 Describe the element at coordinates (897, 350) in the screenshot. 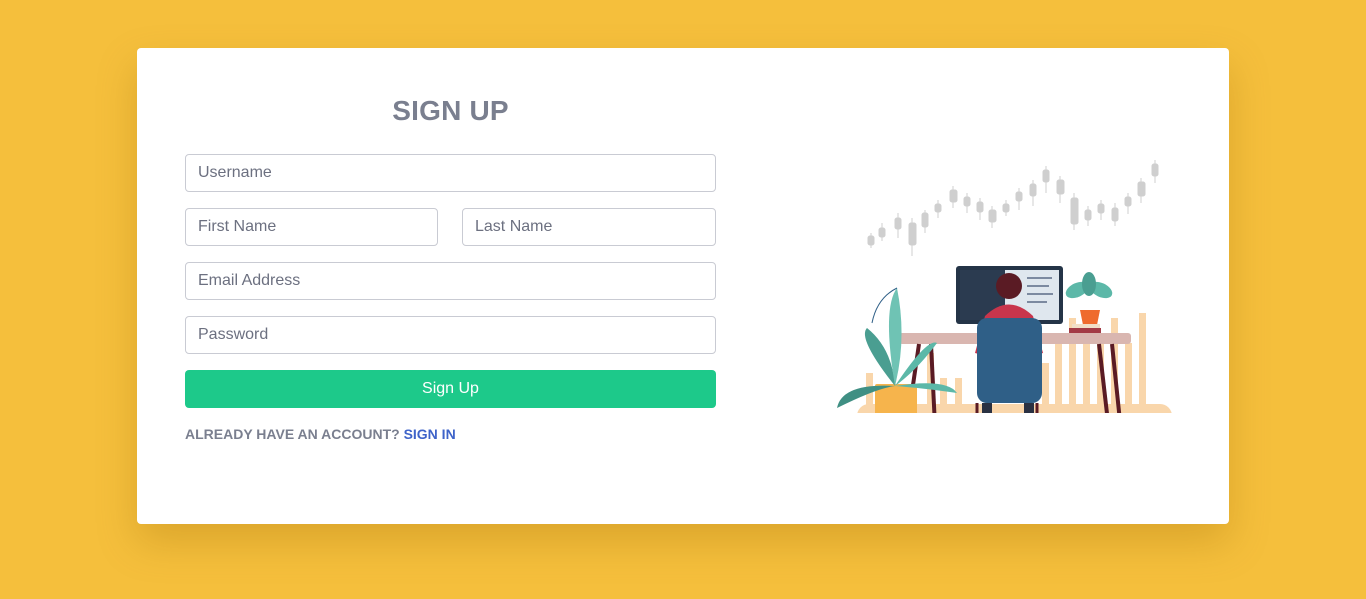

I see `floor-plant-graphic` at that location.